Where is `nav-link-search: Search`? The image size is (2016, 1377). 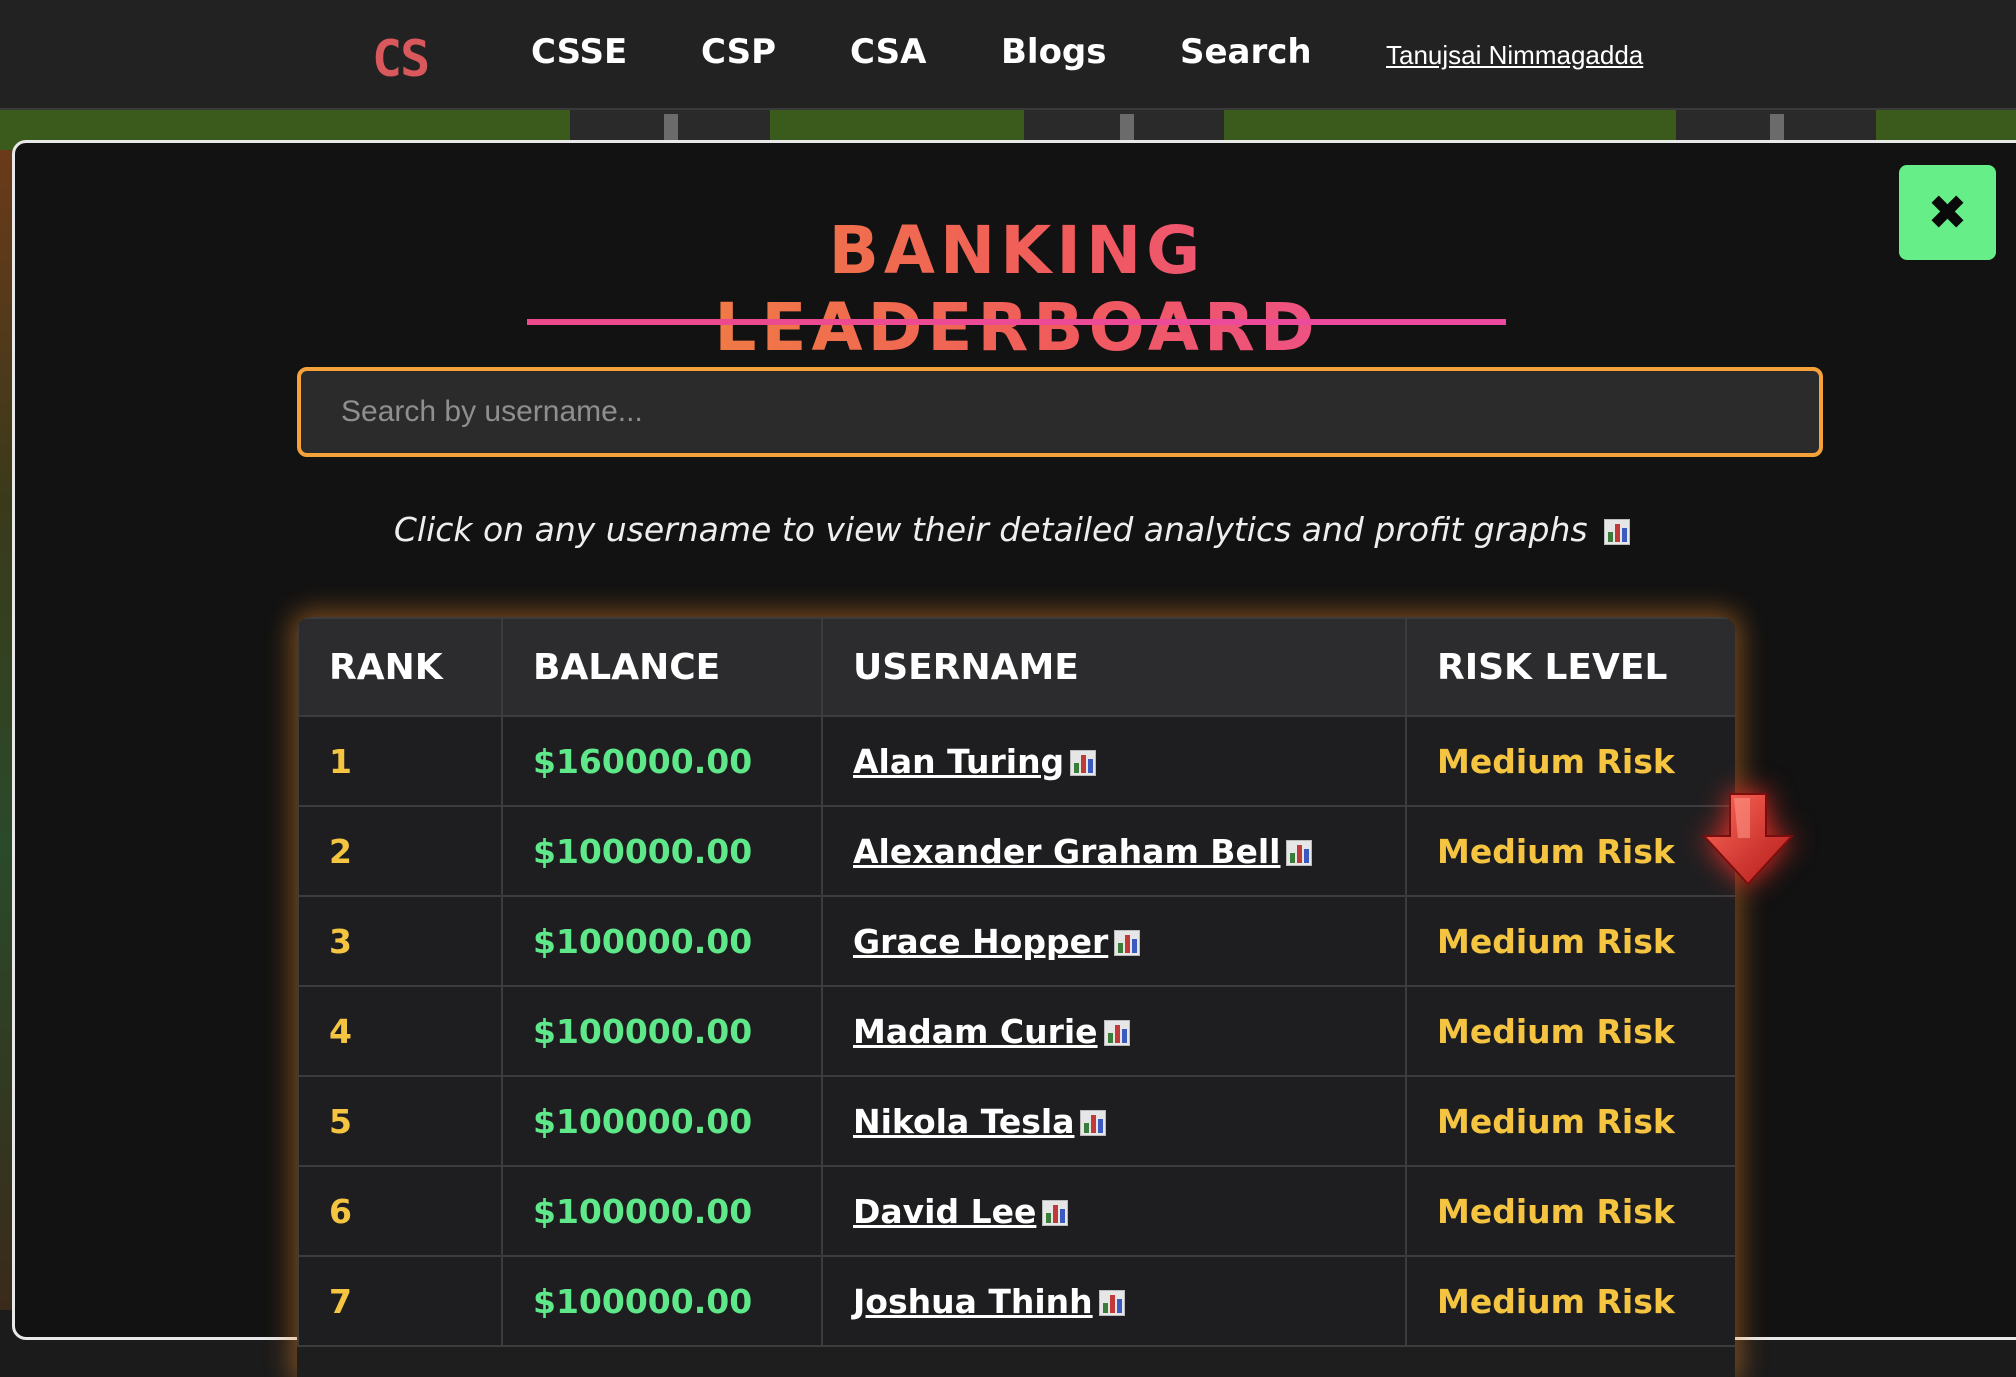 nav-link-search: Search is located at coordinates (1246, 52).